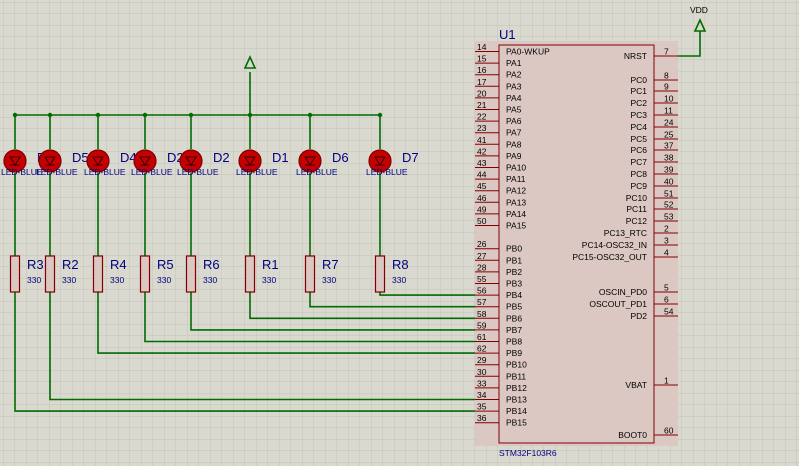 This screenshot has height=466, width=799. I want to click on pin-label: PC12, so click(637, 221).